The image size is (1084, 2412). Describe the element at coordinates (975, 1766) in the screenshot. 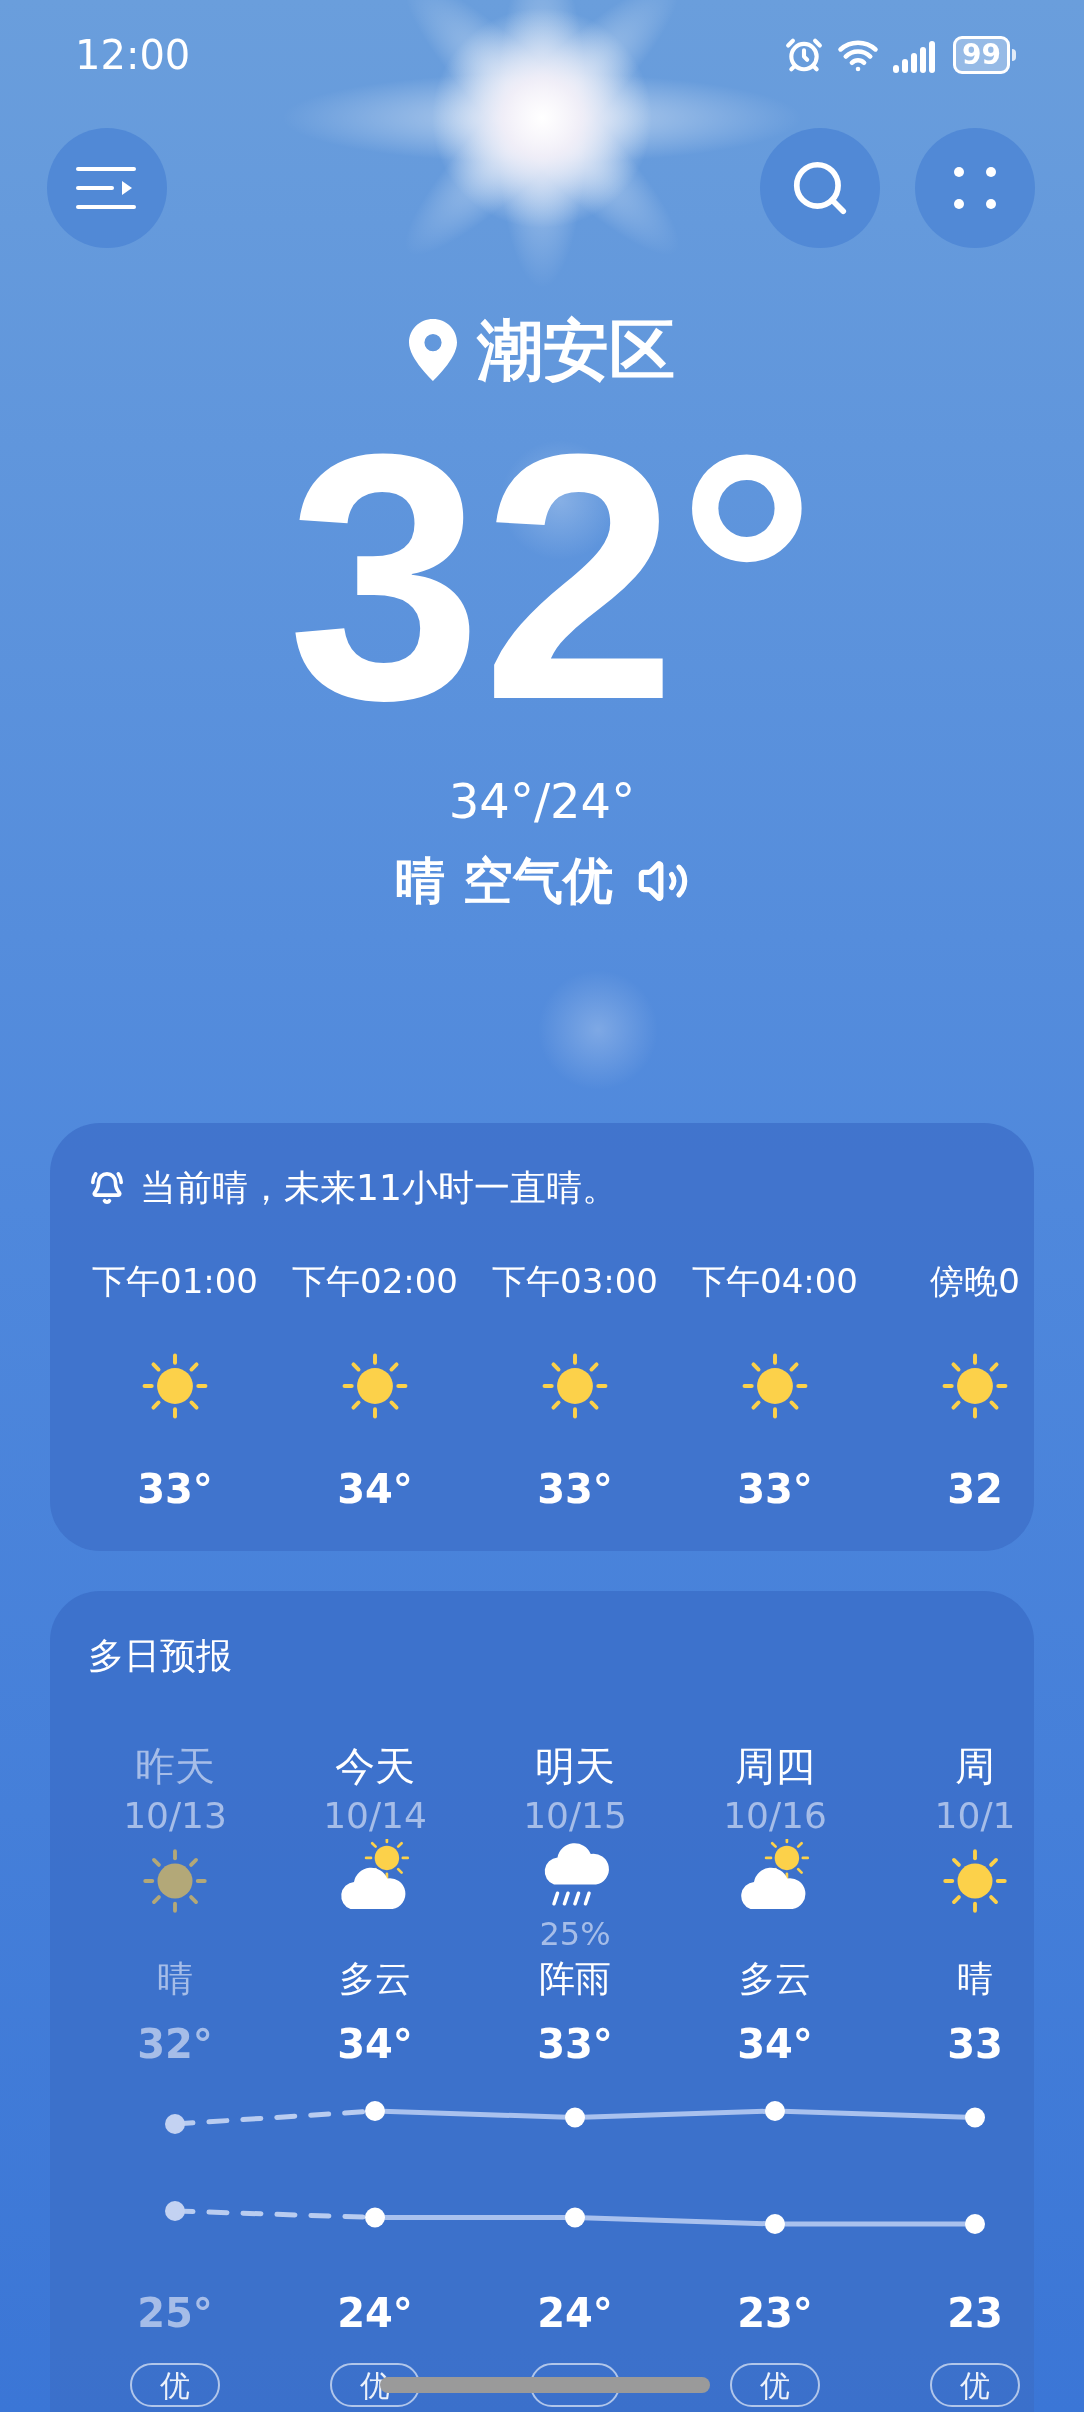

I see `day-label: 周` at that location.